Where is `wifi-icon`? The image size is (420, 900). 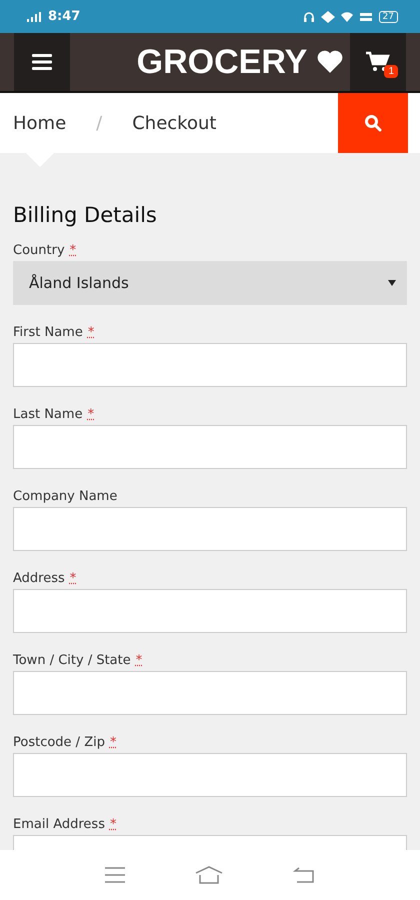 wifi-icon is located at coordinates (346, 16).